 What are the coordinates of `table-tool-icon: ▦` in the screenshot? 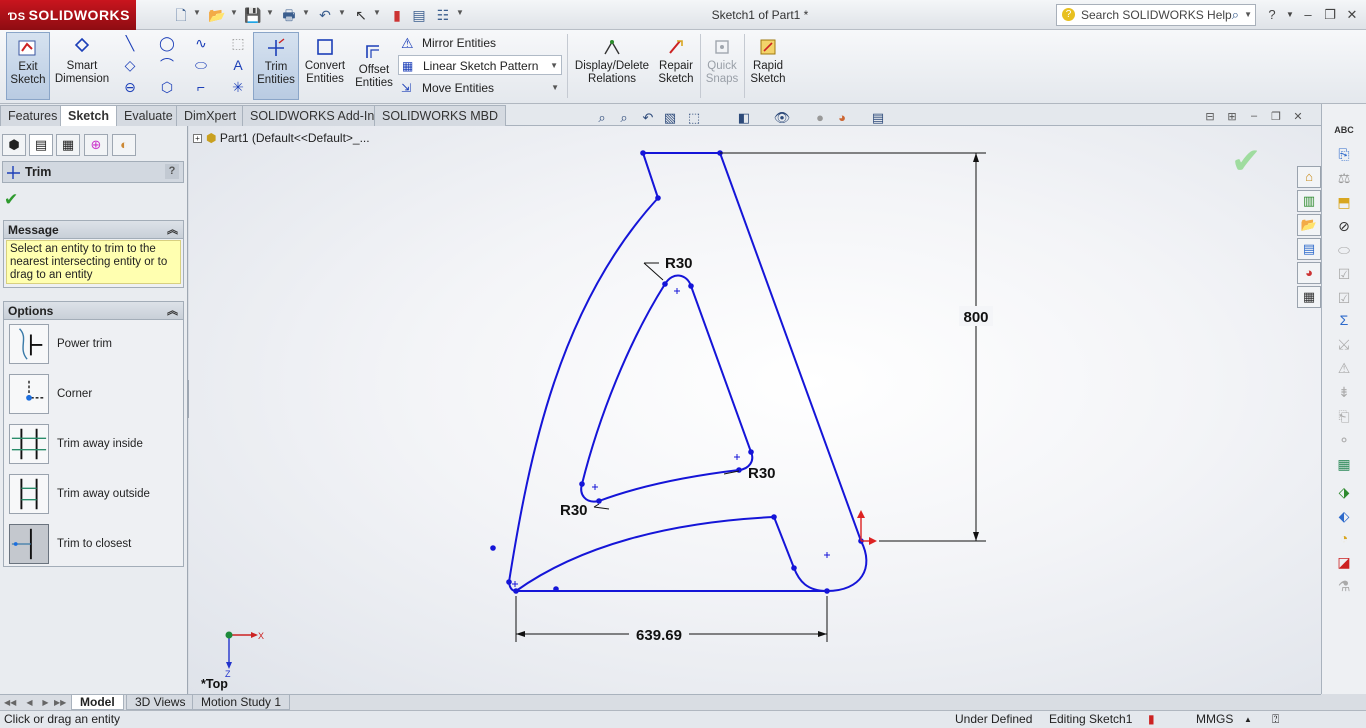 It's located at (1344, 464).